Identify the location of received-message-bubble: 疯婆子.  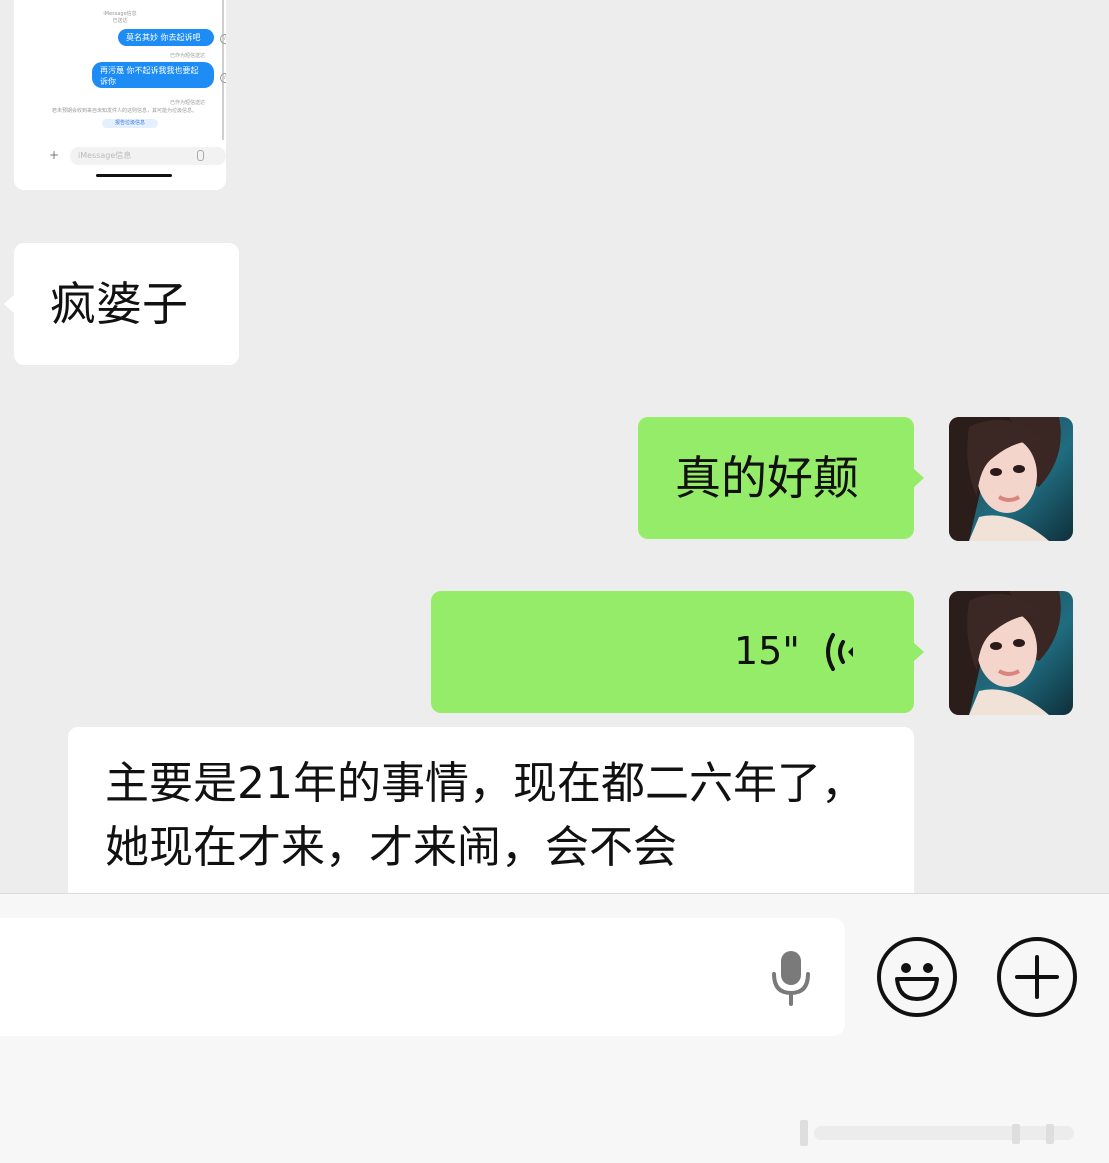
(126, 304).